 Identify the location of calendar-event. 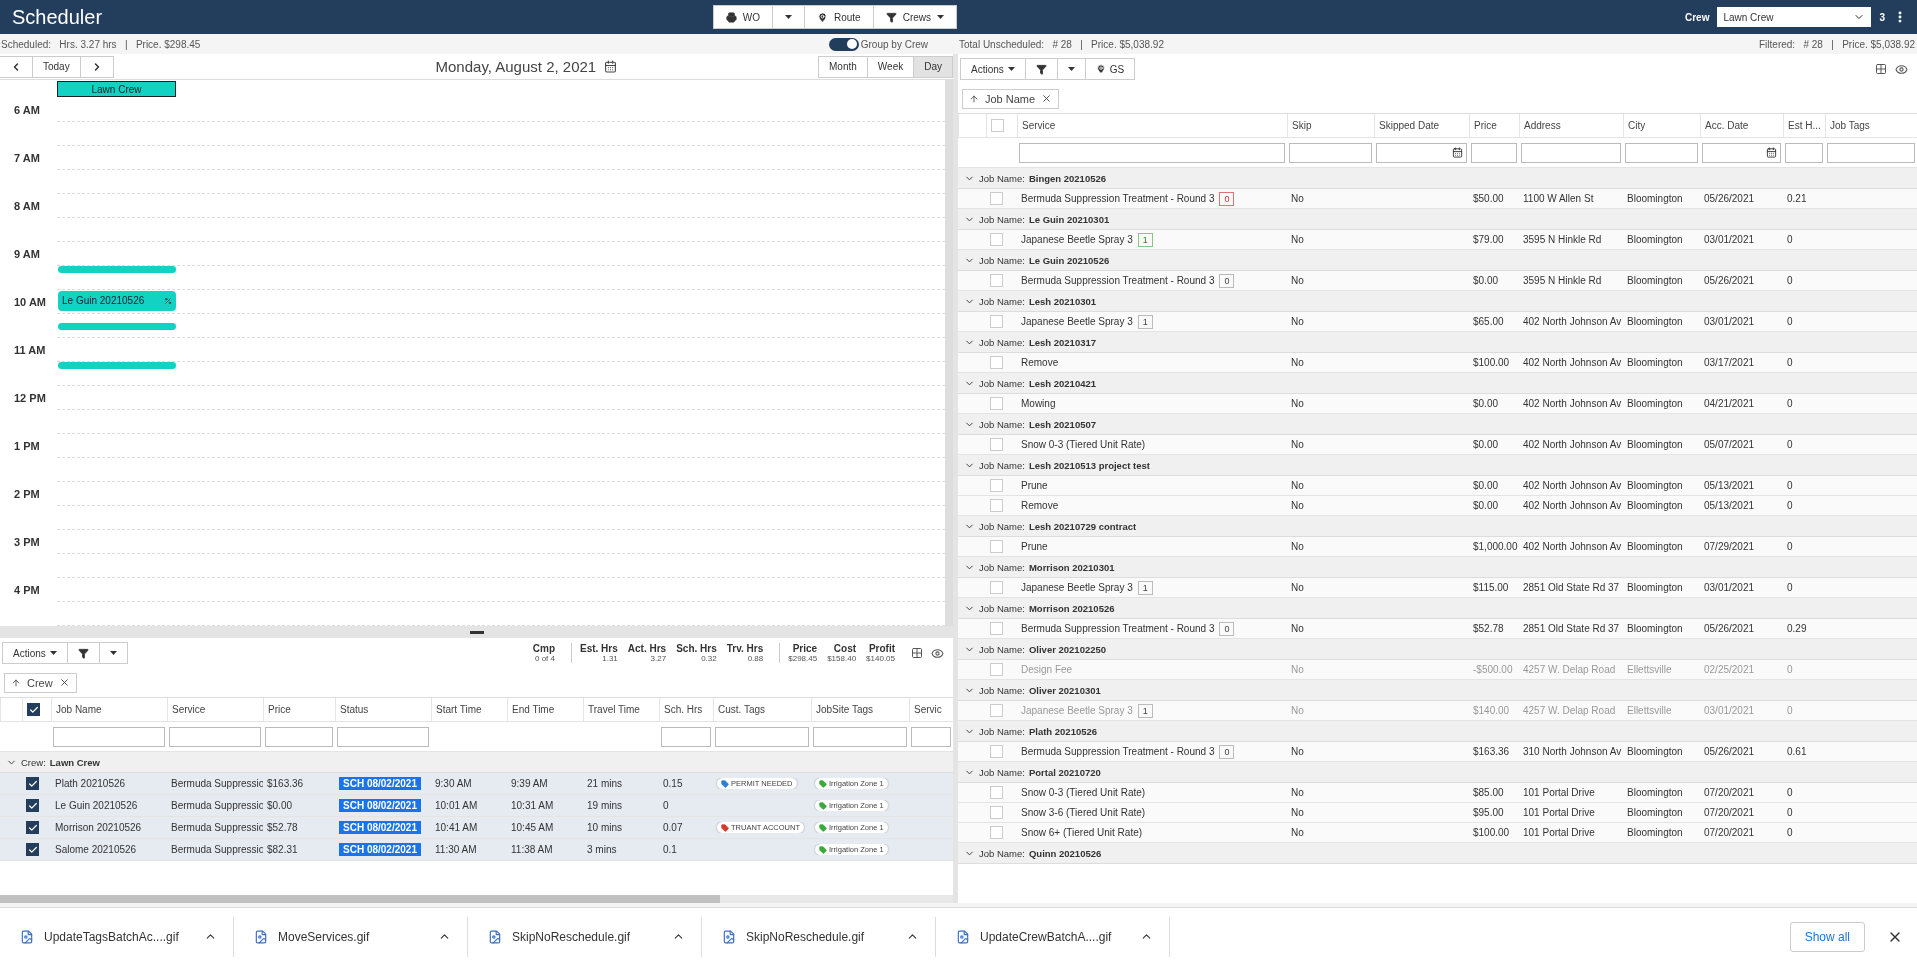
(117, 326).